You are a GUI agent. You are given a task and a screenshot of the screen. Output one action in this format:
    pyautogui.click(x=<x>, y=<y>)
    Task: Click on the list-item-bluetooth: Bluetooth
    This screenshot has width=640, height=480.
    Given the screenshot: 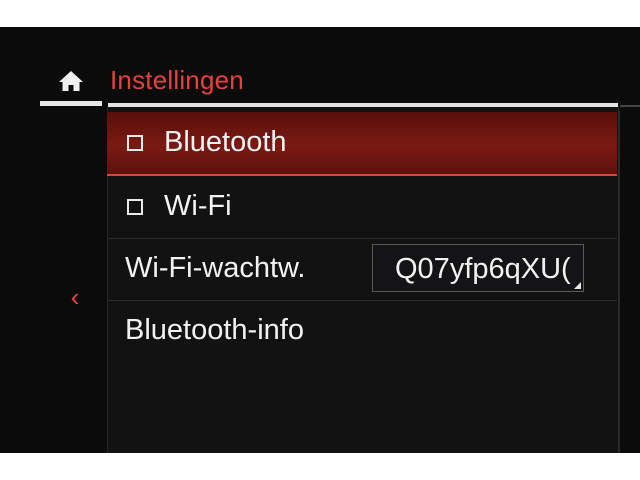 What is the action you would take?
    pyautogui.click(x=362, y=144)
    